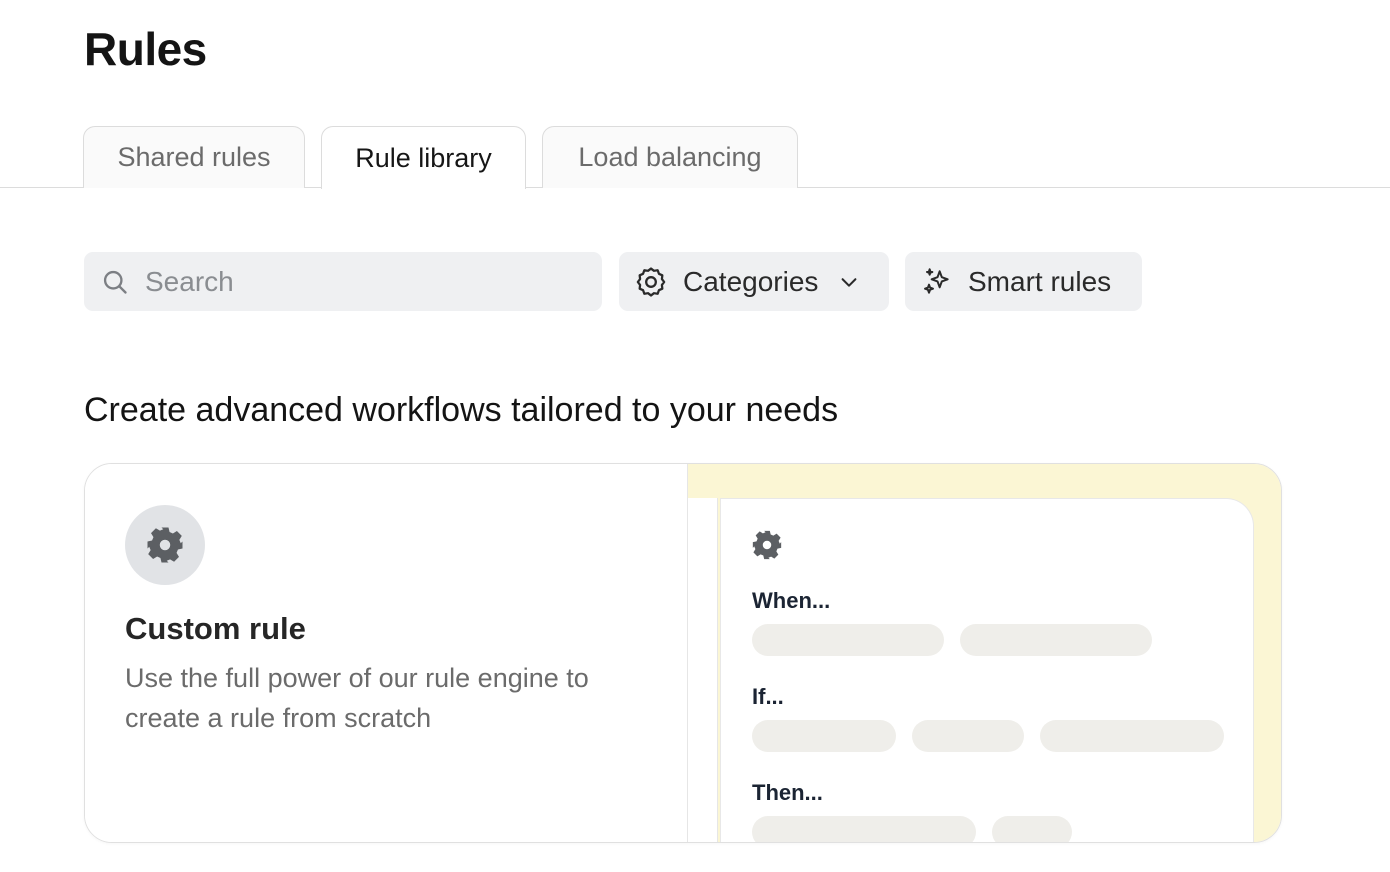  Describe the element at coordinates (651, 281) in the screenshot. I see `gear-outline-icon` at that location.